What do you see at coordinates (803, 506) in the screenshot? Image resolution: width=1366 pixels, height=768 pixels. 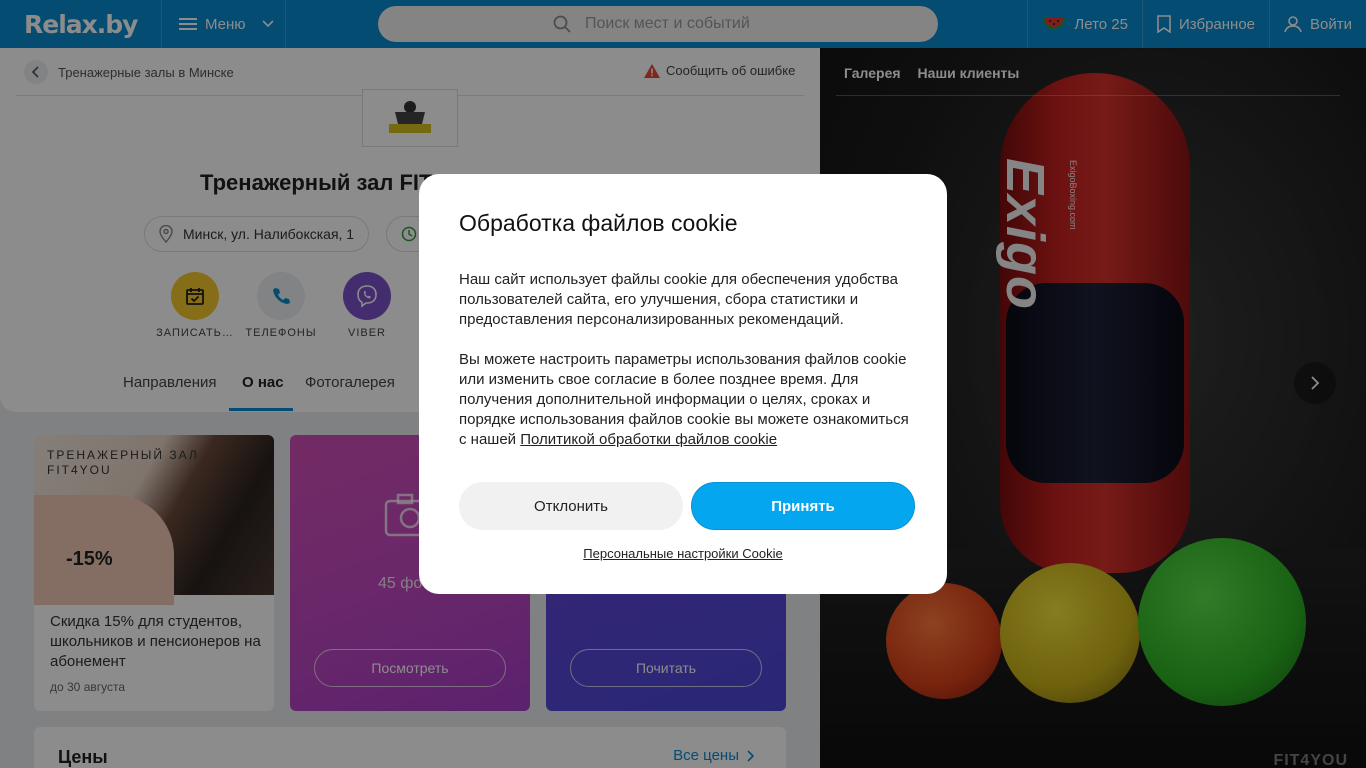 I see `accept-button: Принять` at bounding box center [803, 506].